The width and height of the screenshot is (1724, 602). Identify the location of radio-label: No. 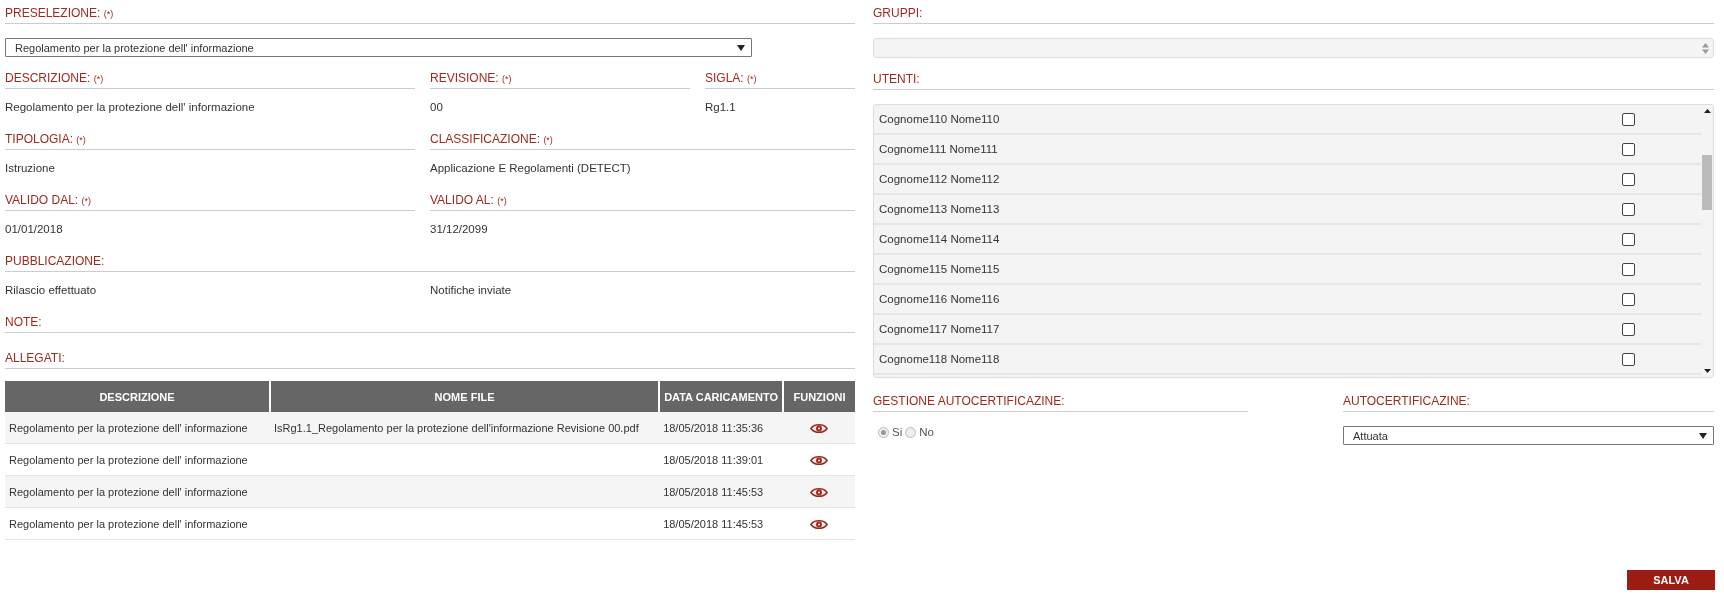
(926, 432).